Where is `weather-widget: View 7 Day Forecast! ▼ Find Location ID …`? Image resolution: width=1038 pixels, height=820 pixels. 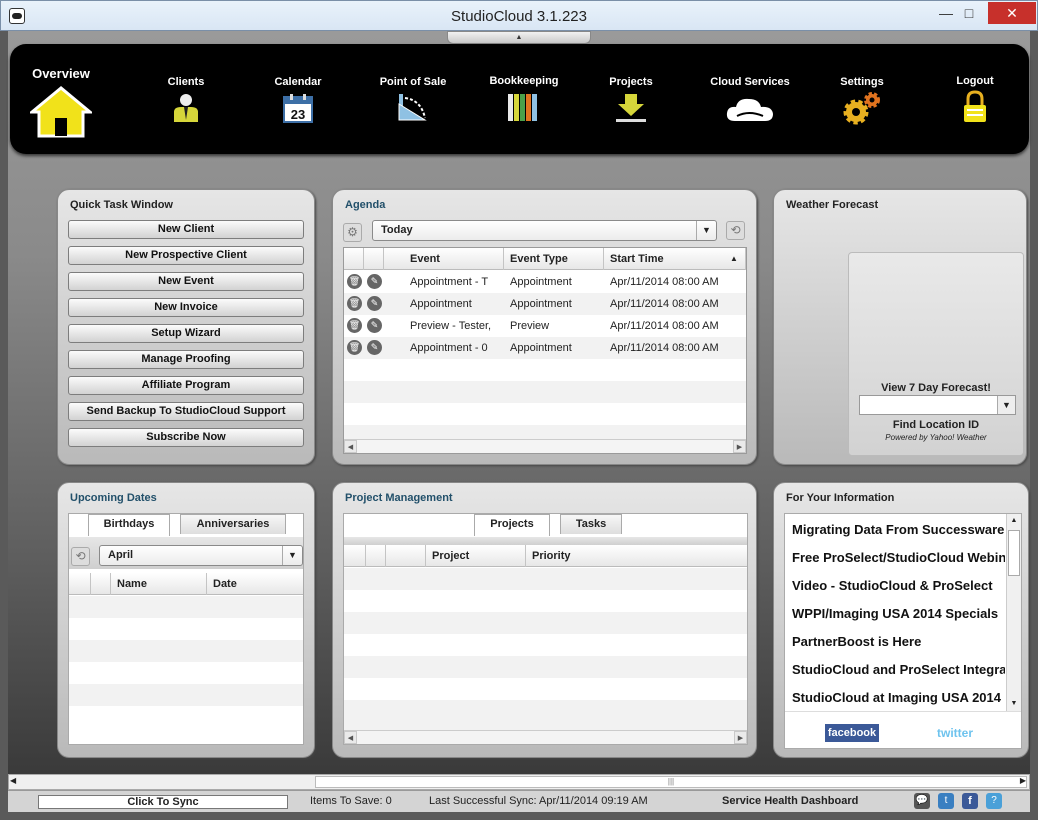
weather-widget: View 7 Day Forecast! ▼ Find Location ID … is located at coordinates (936, 354).